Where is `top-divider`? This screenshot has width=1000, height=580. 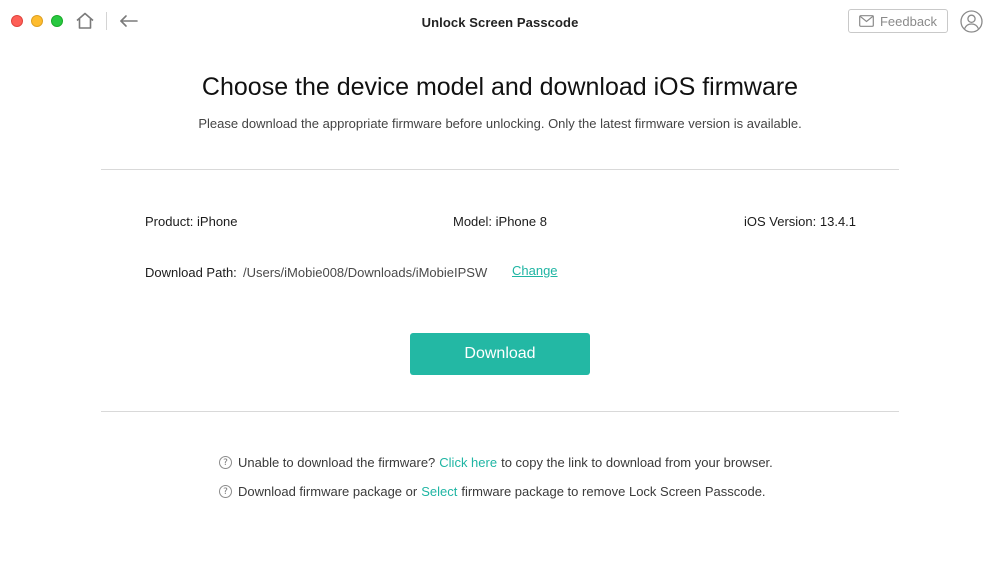
top-divider is located at coordinates (500, 169).